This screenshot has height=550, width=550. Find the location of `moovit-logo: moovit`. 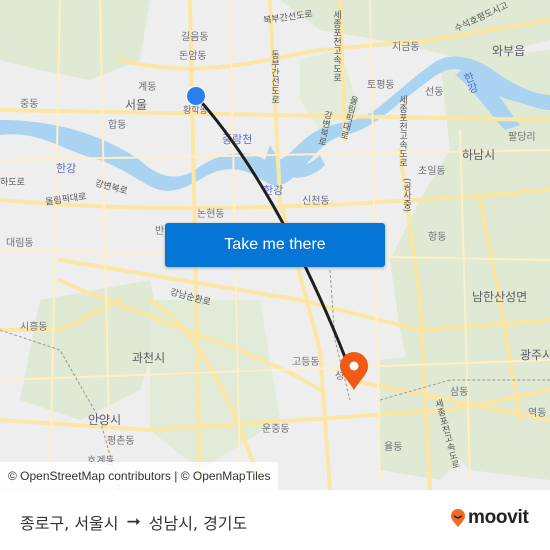

moovit-logo: moovit is located at coordinates (489, 518).